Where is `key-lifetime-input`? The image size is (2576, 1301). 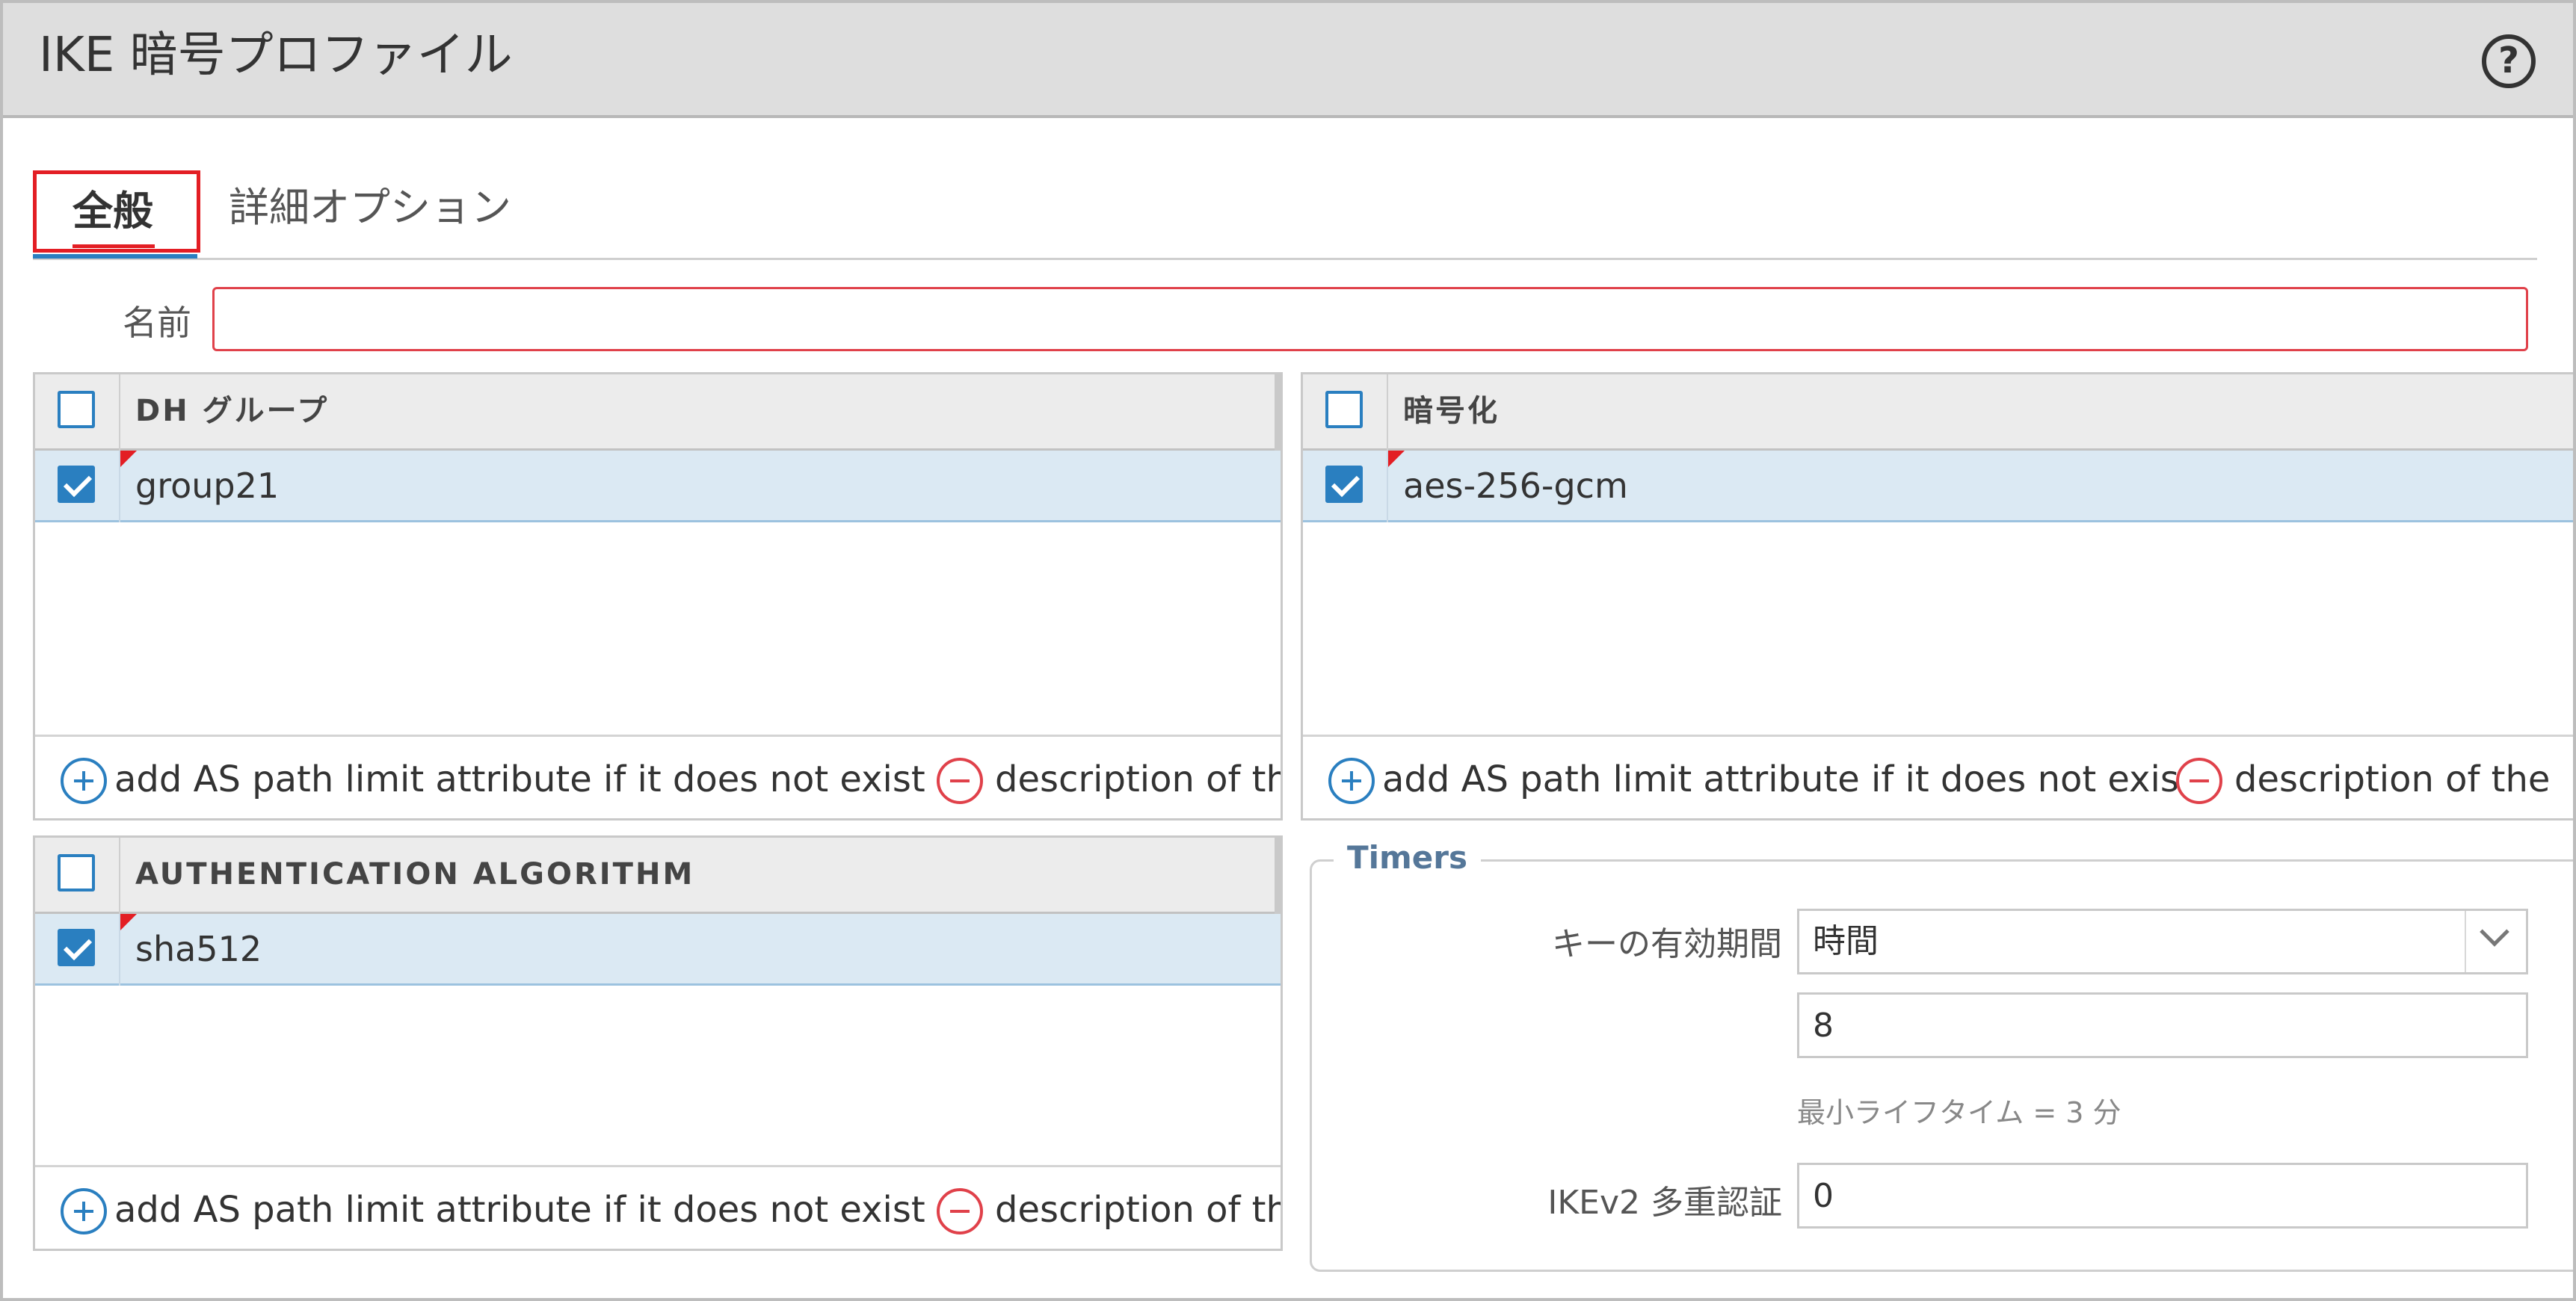
key-lifetime-input is located at coordinates (2162, 1025).